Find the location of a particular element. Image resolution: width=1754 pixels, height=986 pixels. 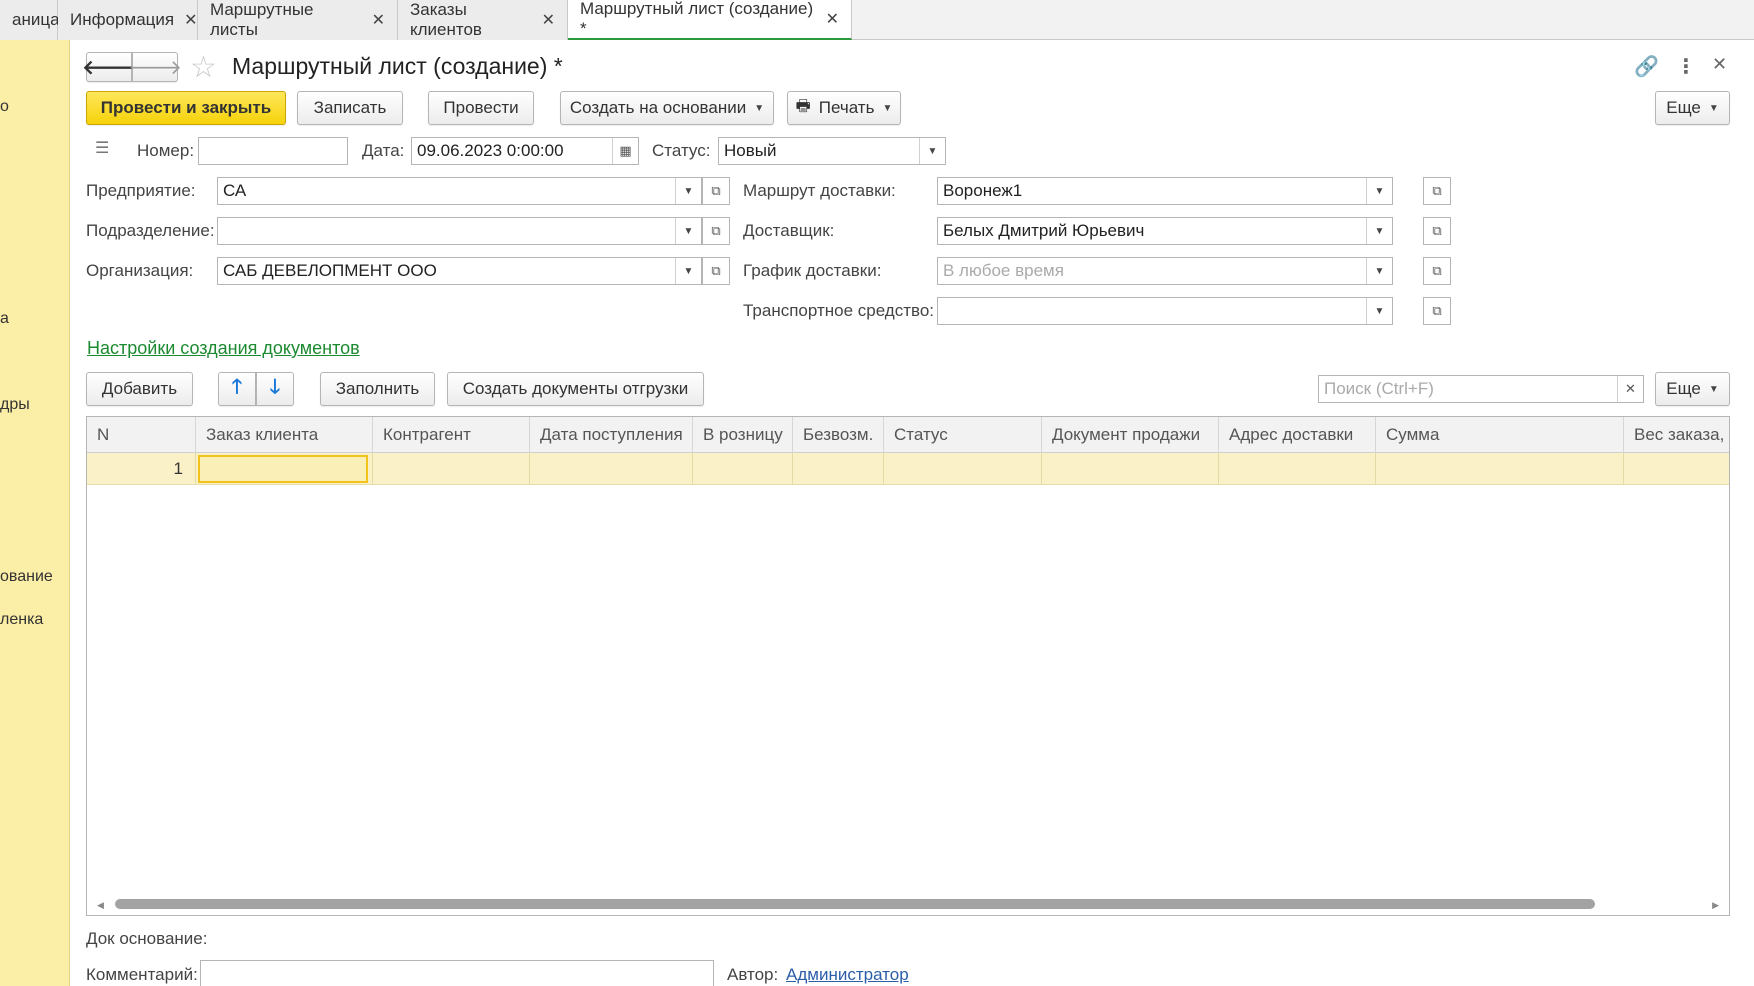

calendar-icon: ▦ is located at coordinates (625, 151).